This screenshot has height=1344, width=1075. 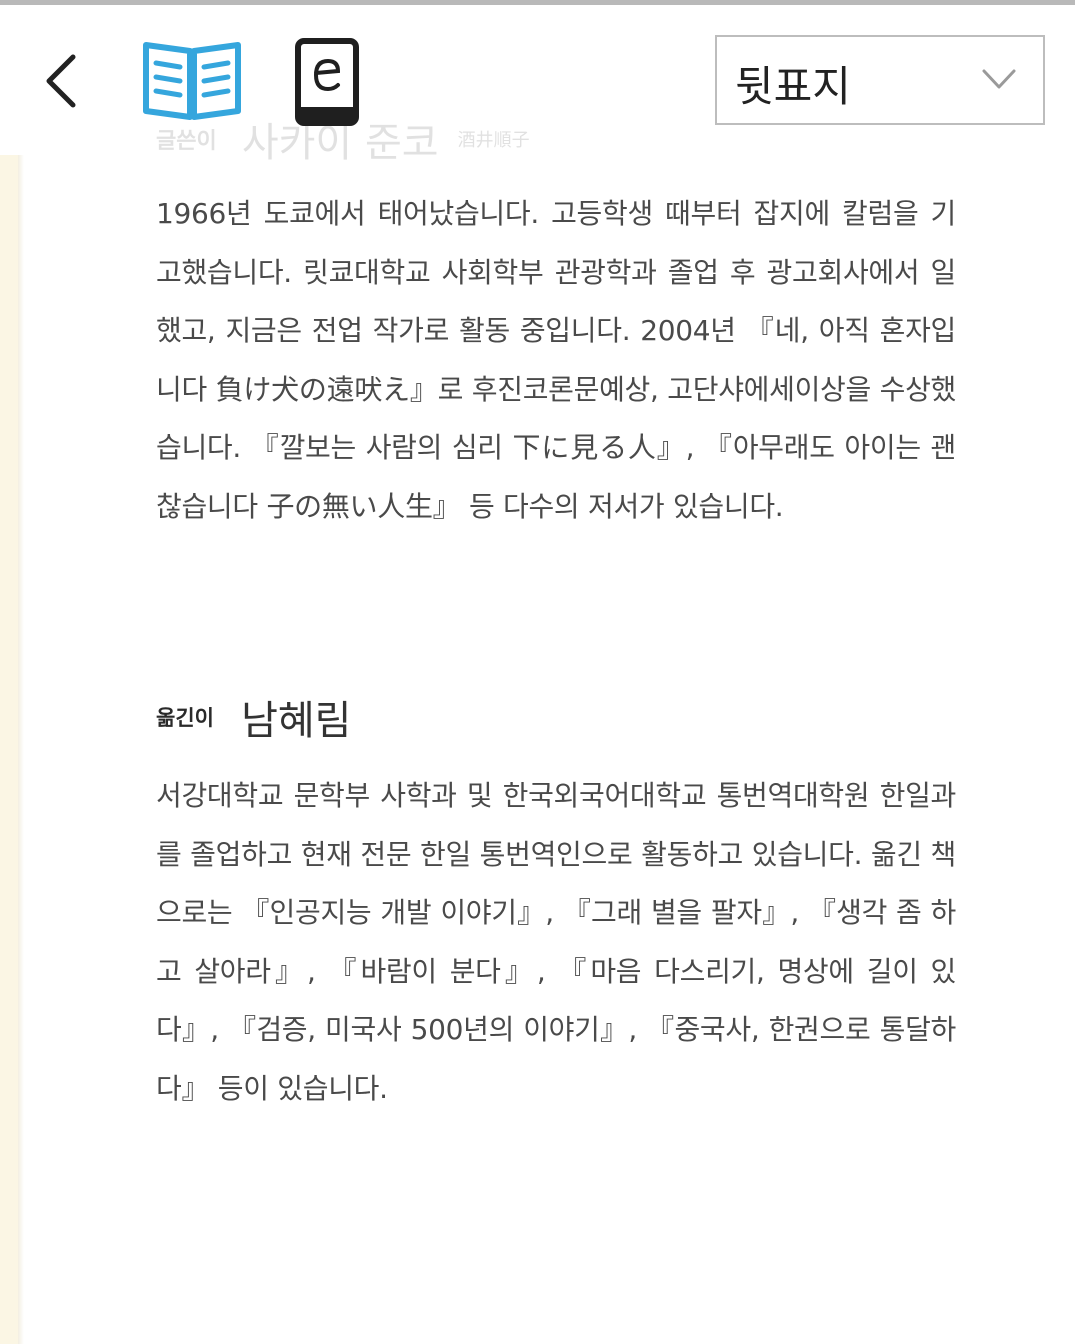 I want to click on page-select-dropdown: 뒷표지, so click(x=880, y=80).